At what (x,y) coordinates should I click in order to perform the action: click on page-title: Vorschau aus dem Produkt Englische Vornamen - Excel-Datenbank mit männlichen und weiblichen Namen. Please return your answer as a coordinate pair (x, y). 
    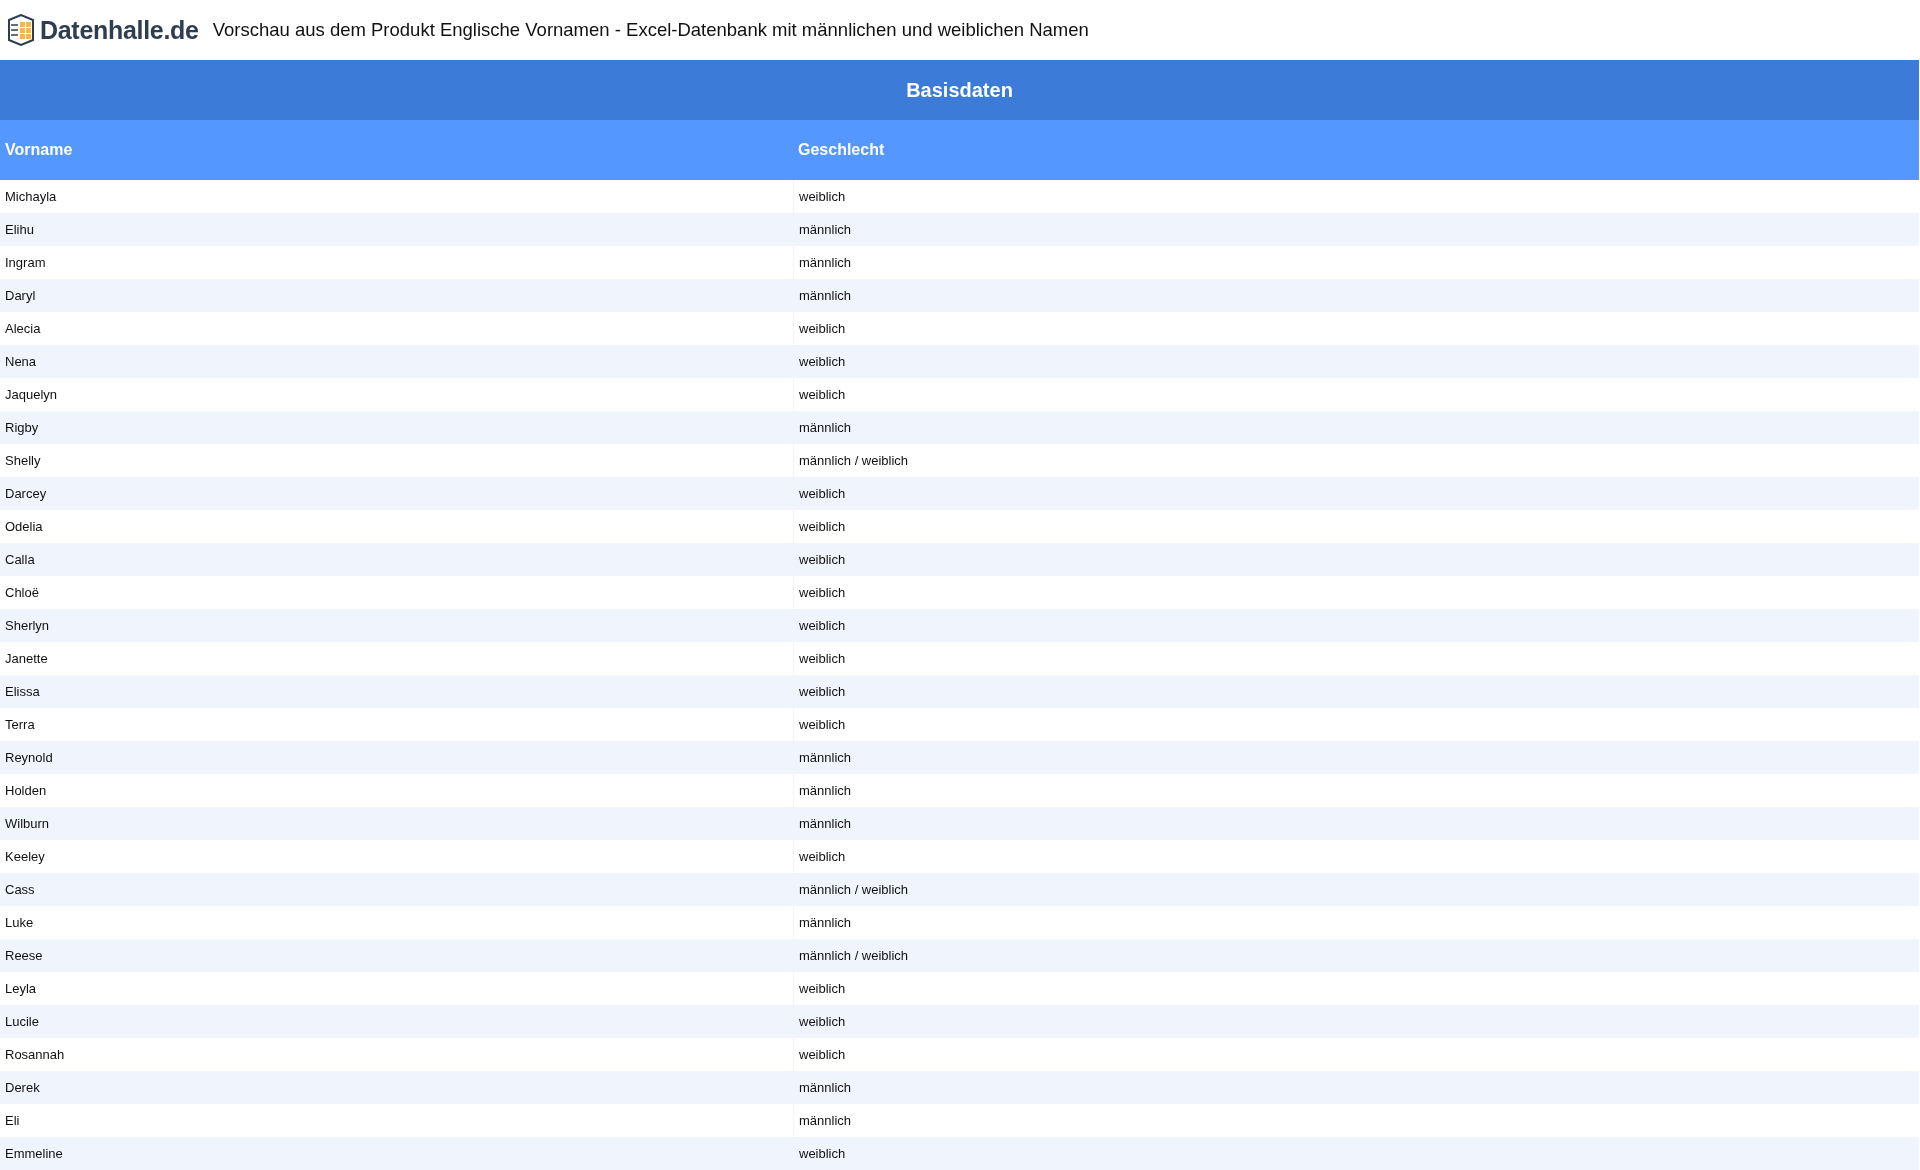
    Looking at the image, I should click on (650, 30).